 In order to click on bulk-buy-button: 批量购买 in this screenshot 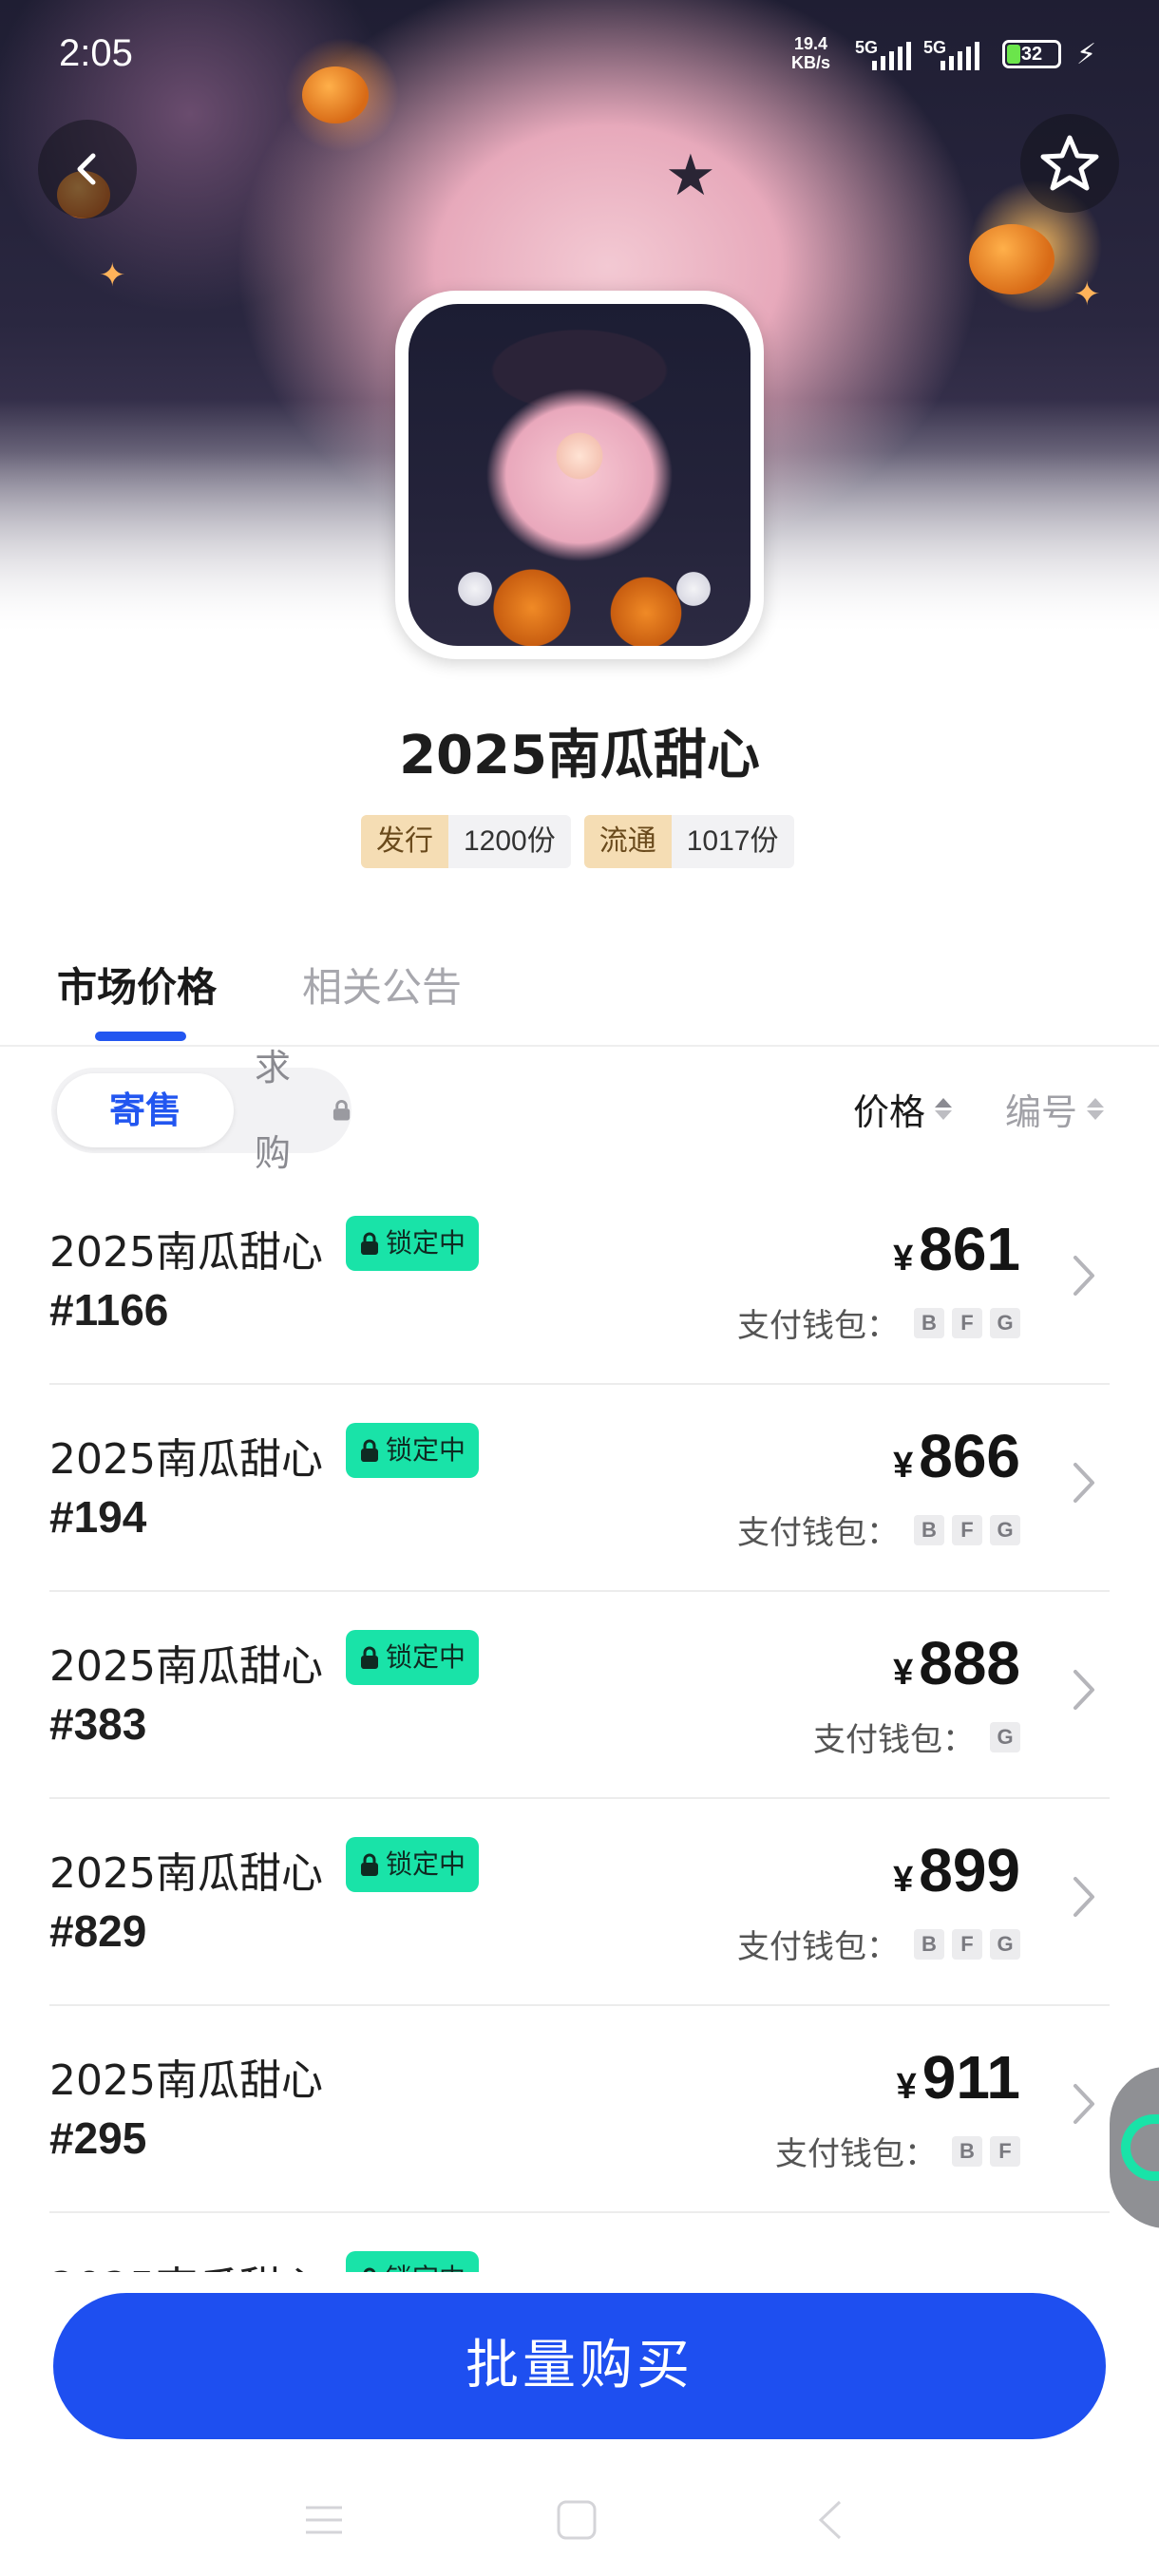, I will do `click(579, 2366)`.